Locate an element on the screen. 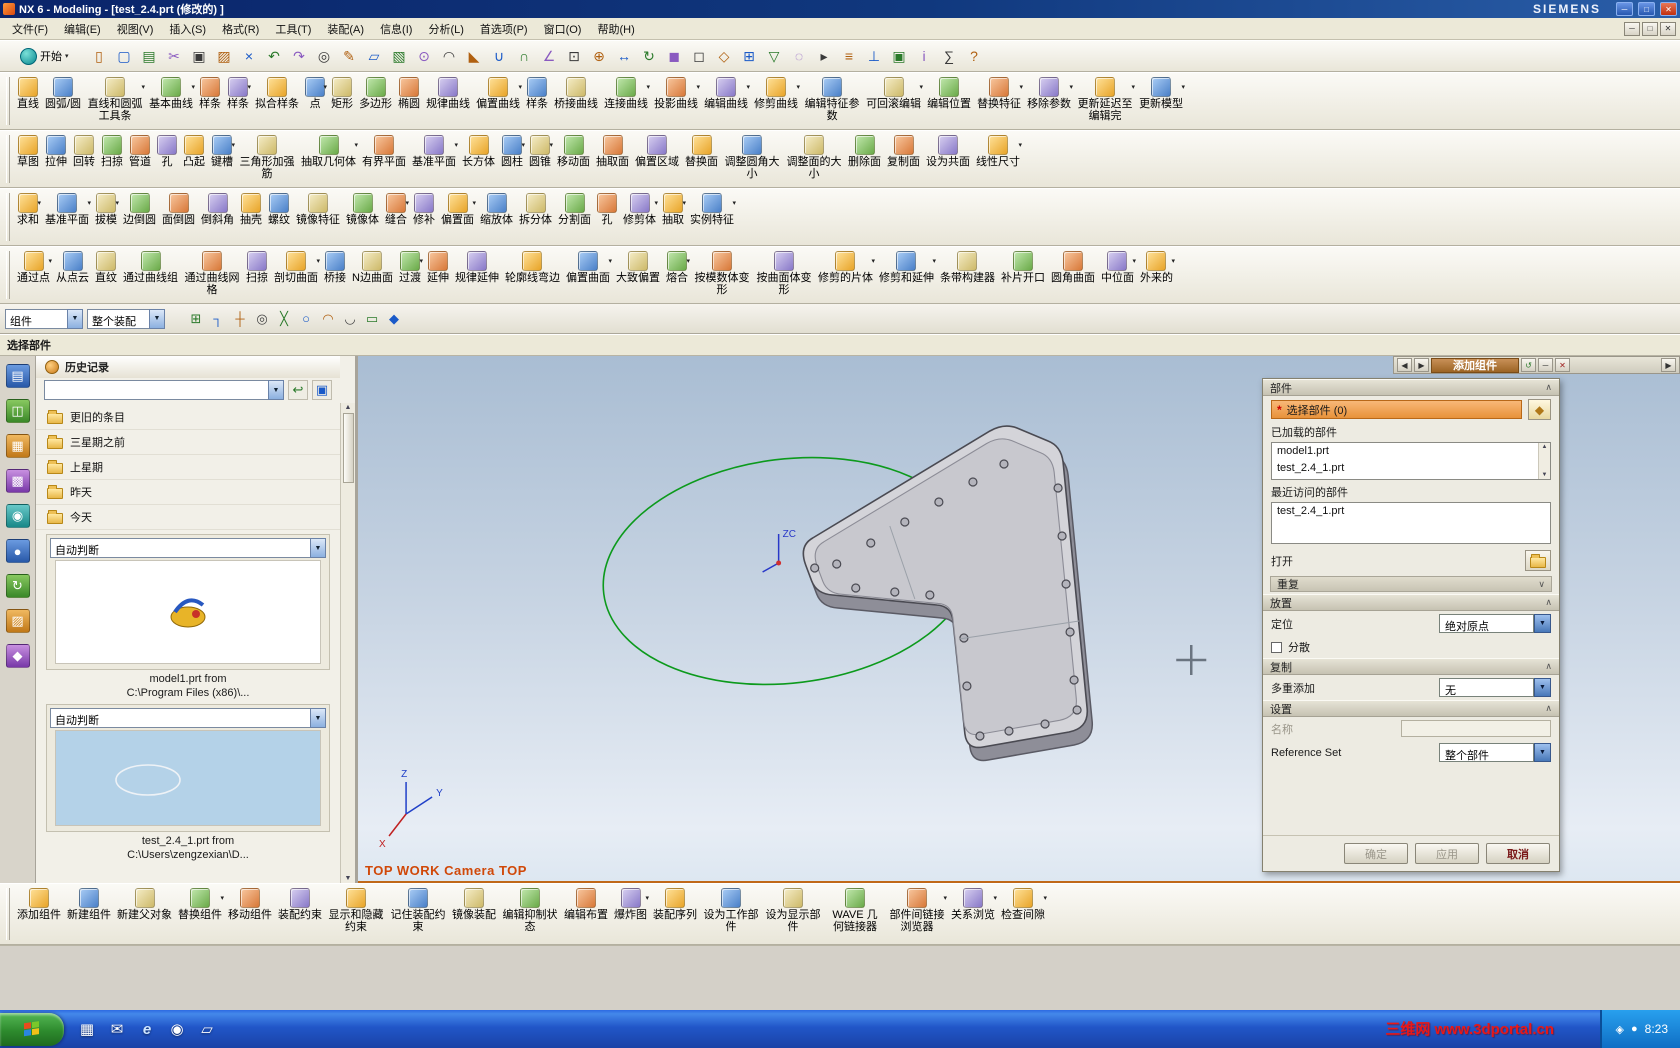 This screenshot has width=1680, height=1048. toolbar-button: 编辑布置 is located at coordinates (586, 914).